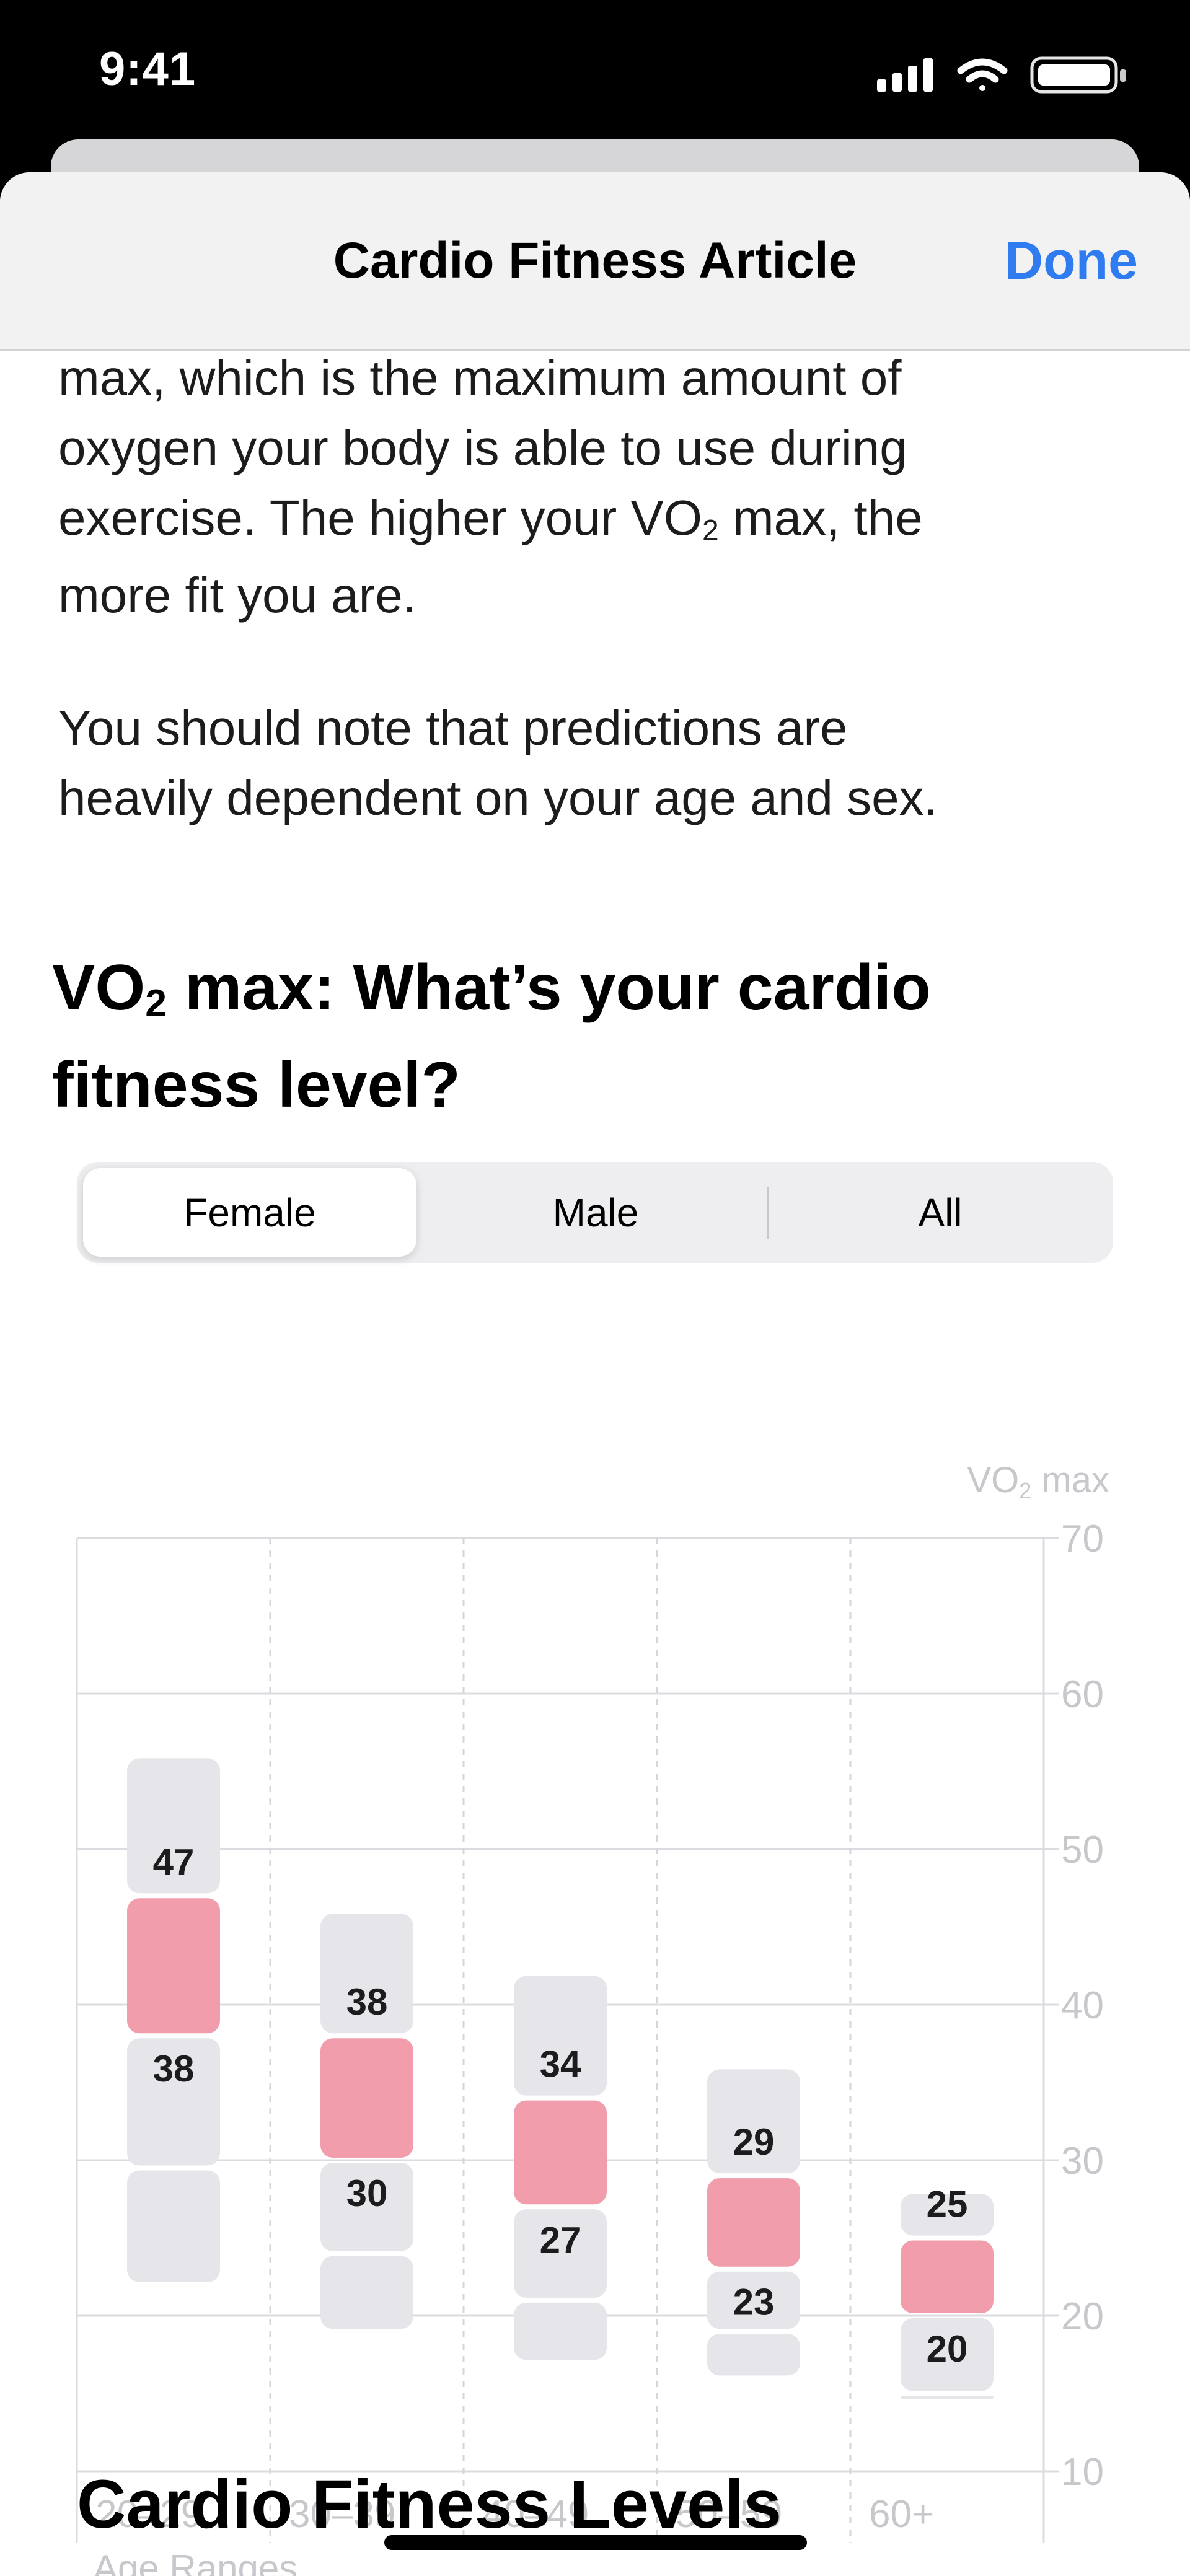 This screenshot has height=2576, width=1190. Describe the element at coordinates (237, 595) in the screenshot. I see `paragraph-line: more fit you are.` at that location.